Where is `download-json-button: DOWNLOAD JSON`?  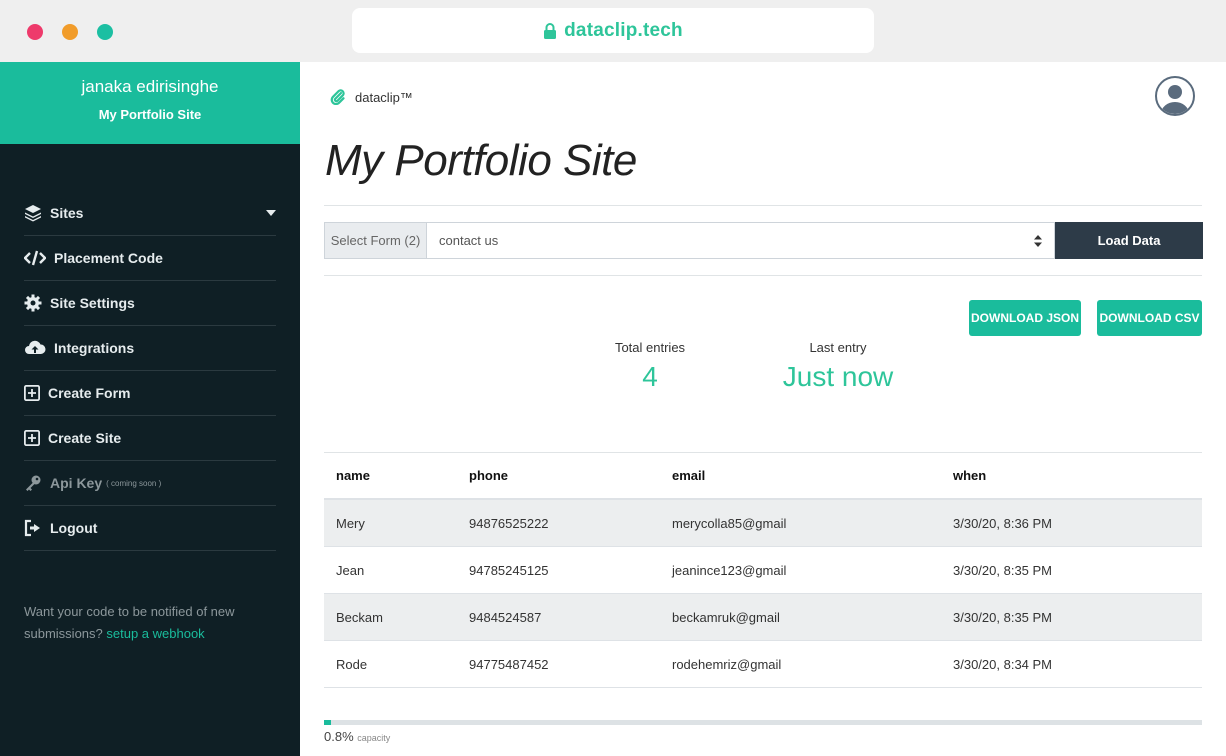 download-json-button: DOWNLOAD JSON is located at coordinates (1025, 318).